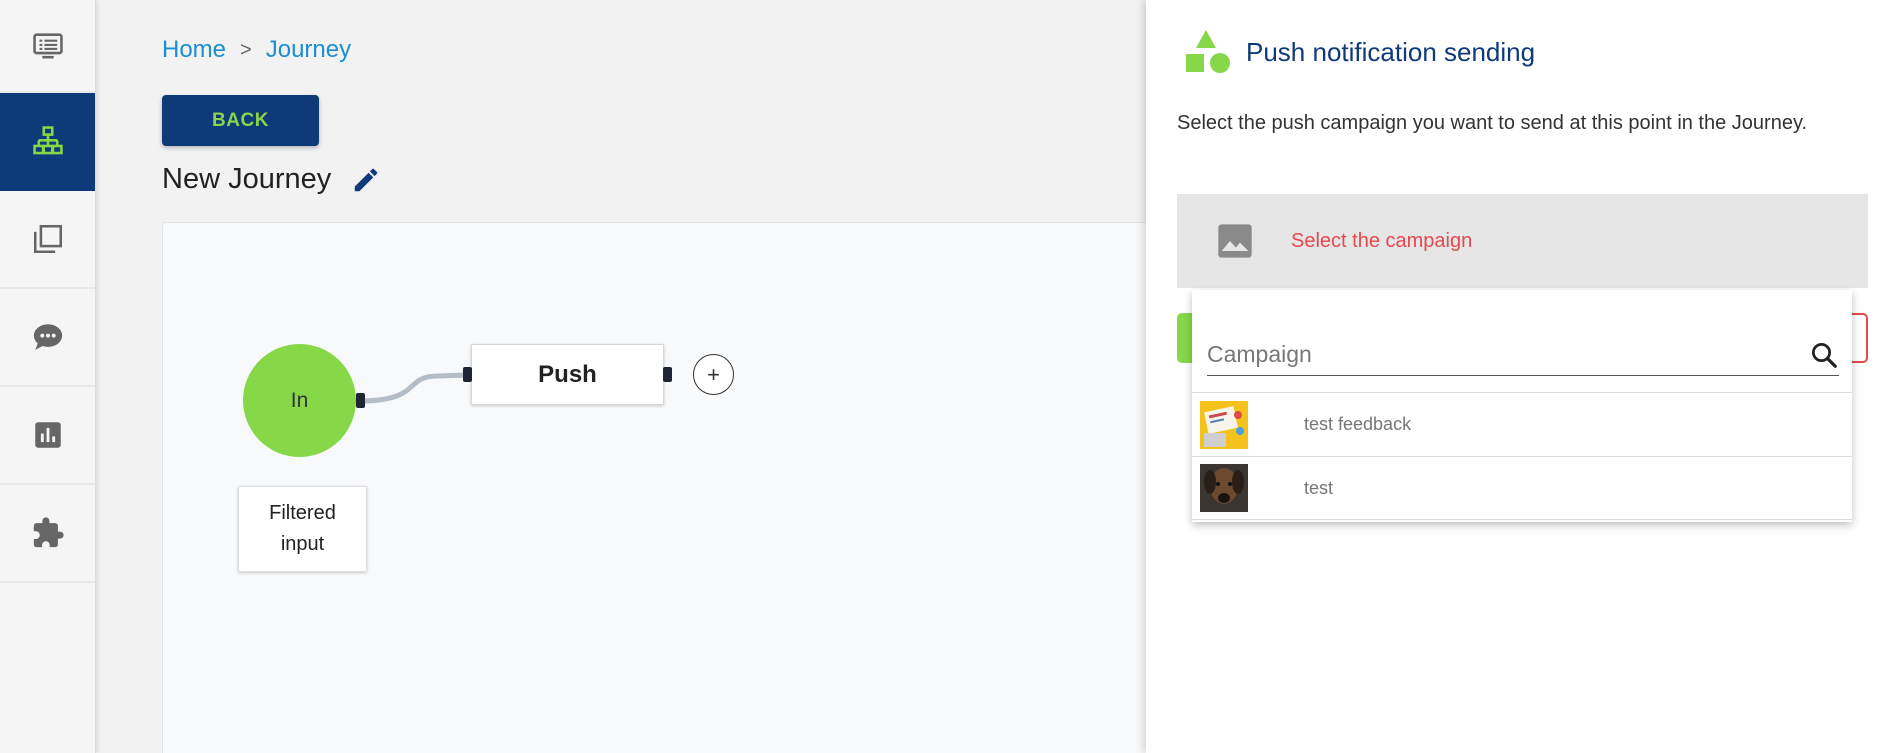 The height and width of the screenshot is (753, 1877). I want to click on sidebar-item-list, so click(47, 46).